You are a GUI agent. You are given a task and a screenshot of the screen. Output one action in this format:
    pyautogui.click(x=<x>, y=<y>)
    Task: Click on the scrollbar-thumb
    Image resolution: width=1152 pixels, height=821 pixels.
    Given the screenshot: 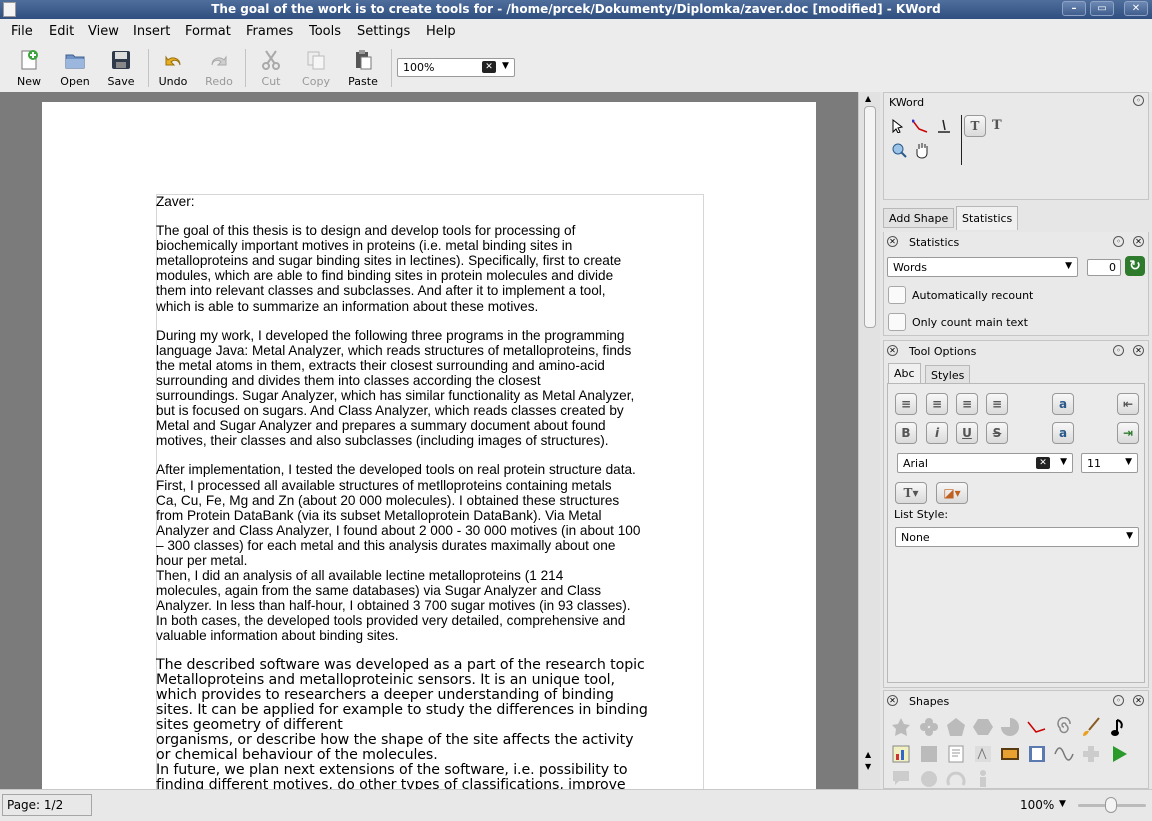 What is the action you would take?
    pyautogui.click(x=870, y=217)
    